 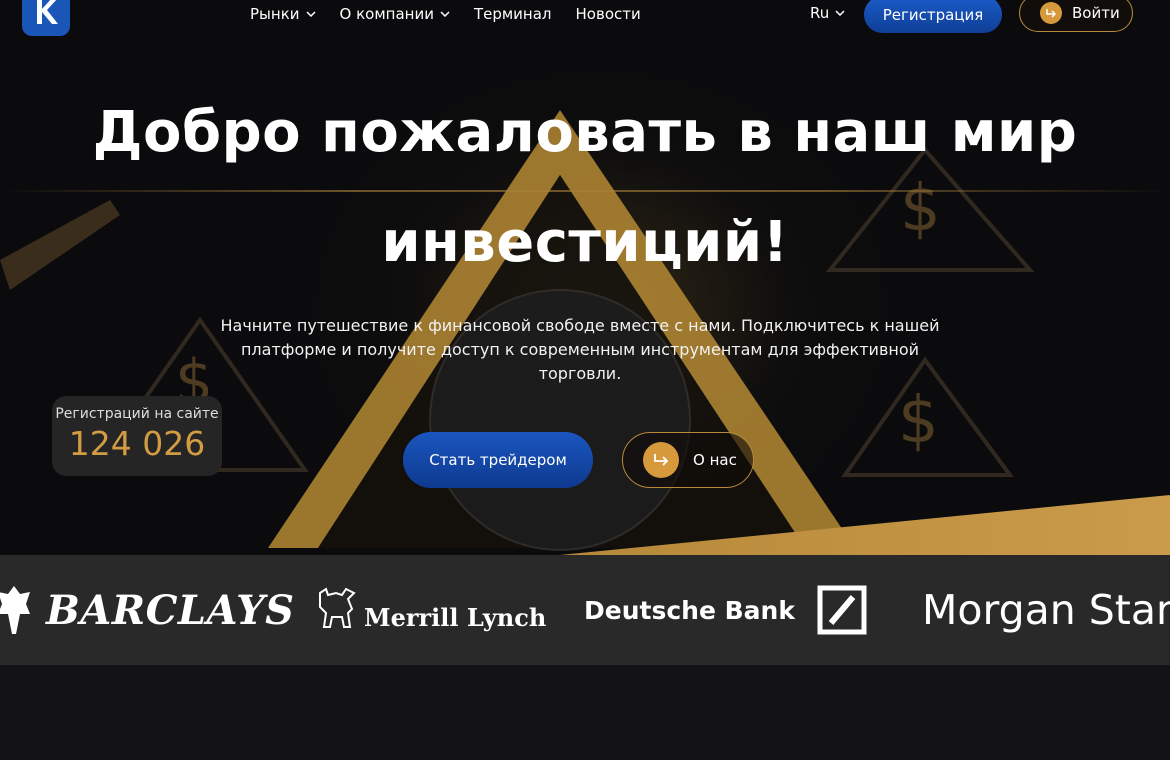 I want to click on hero-title-line1: Добро пожаловать в наш мир, so click(x=585, y=132).